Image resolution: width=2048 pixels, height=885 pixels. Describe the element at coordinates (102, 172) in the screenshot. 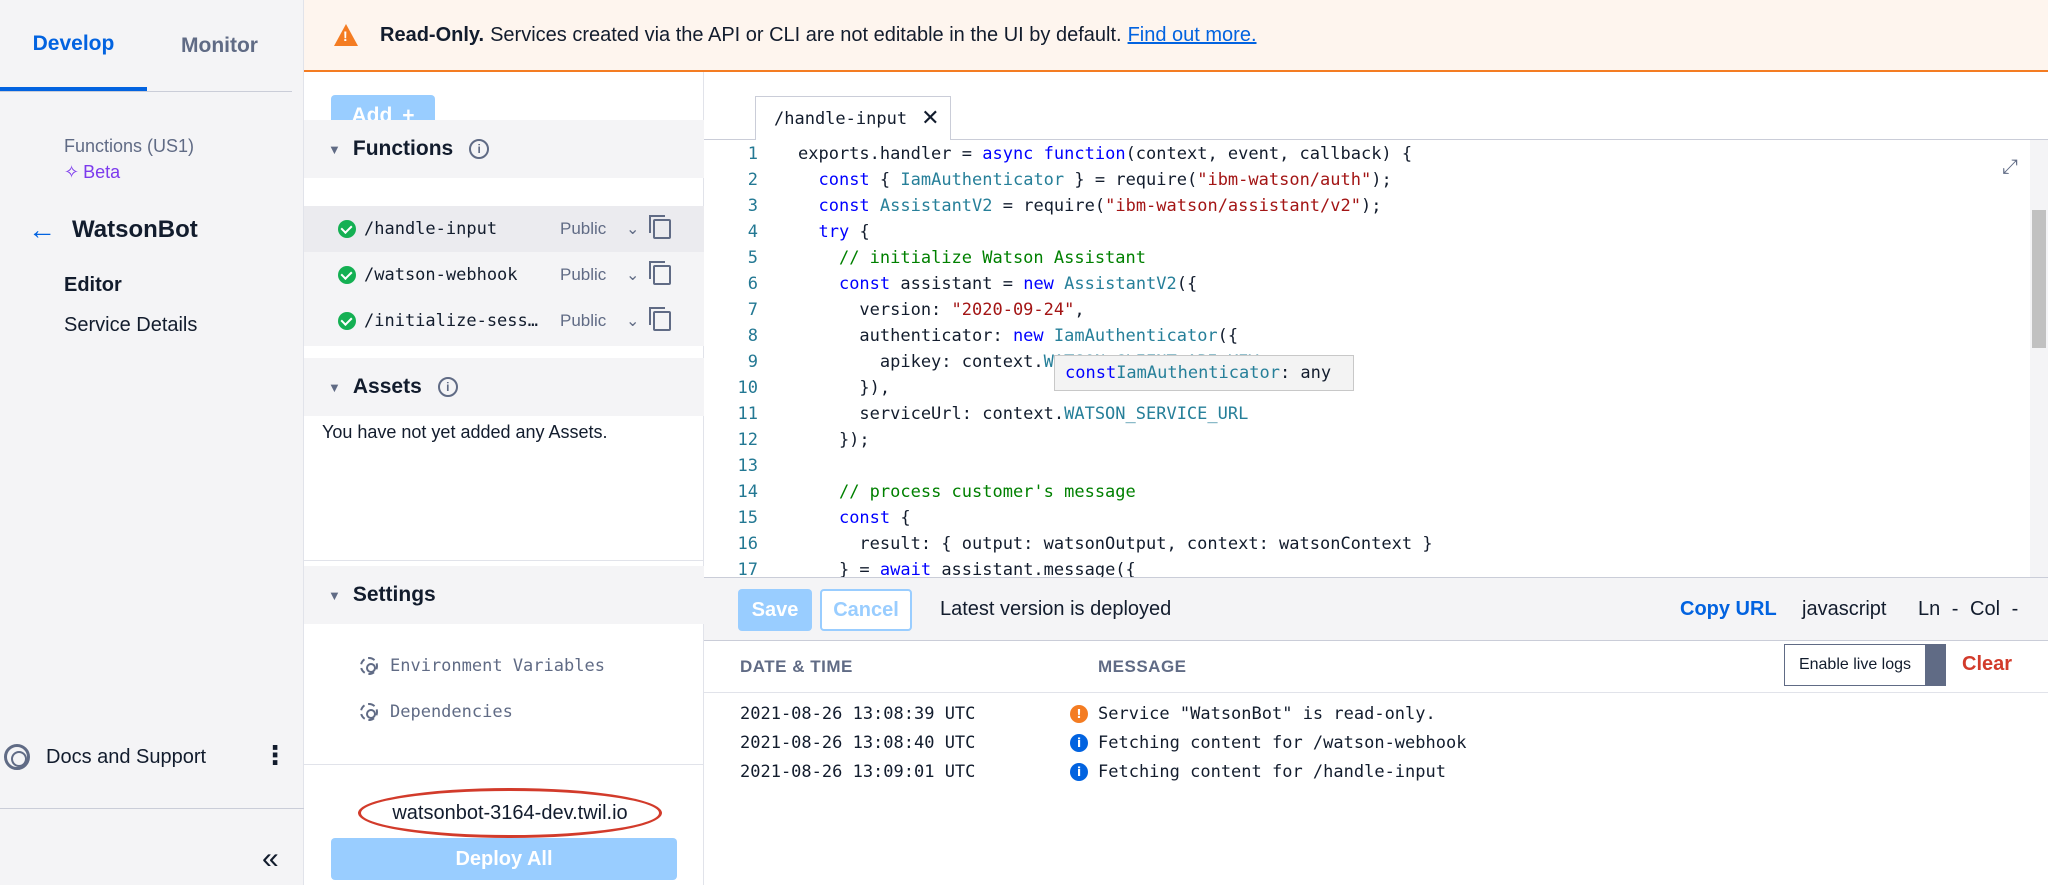

I see `beta-label: Beta` at that location.